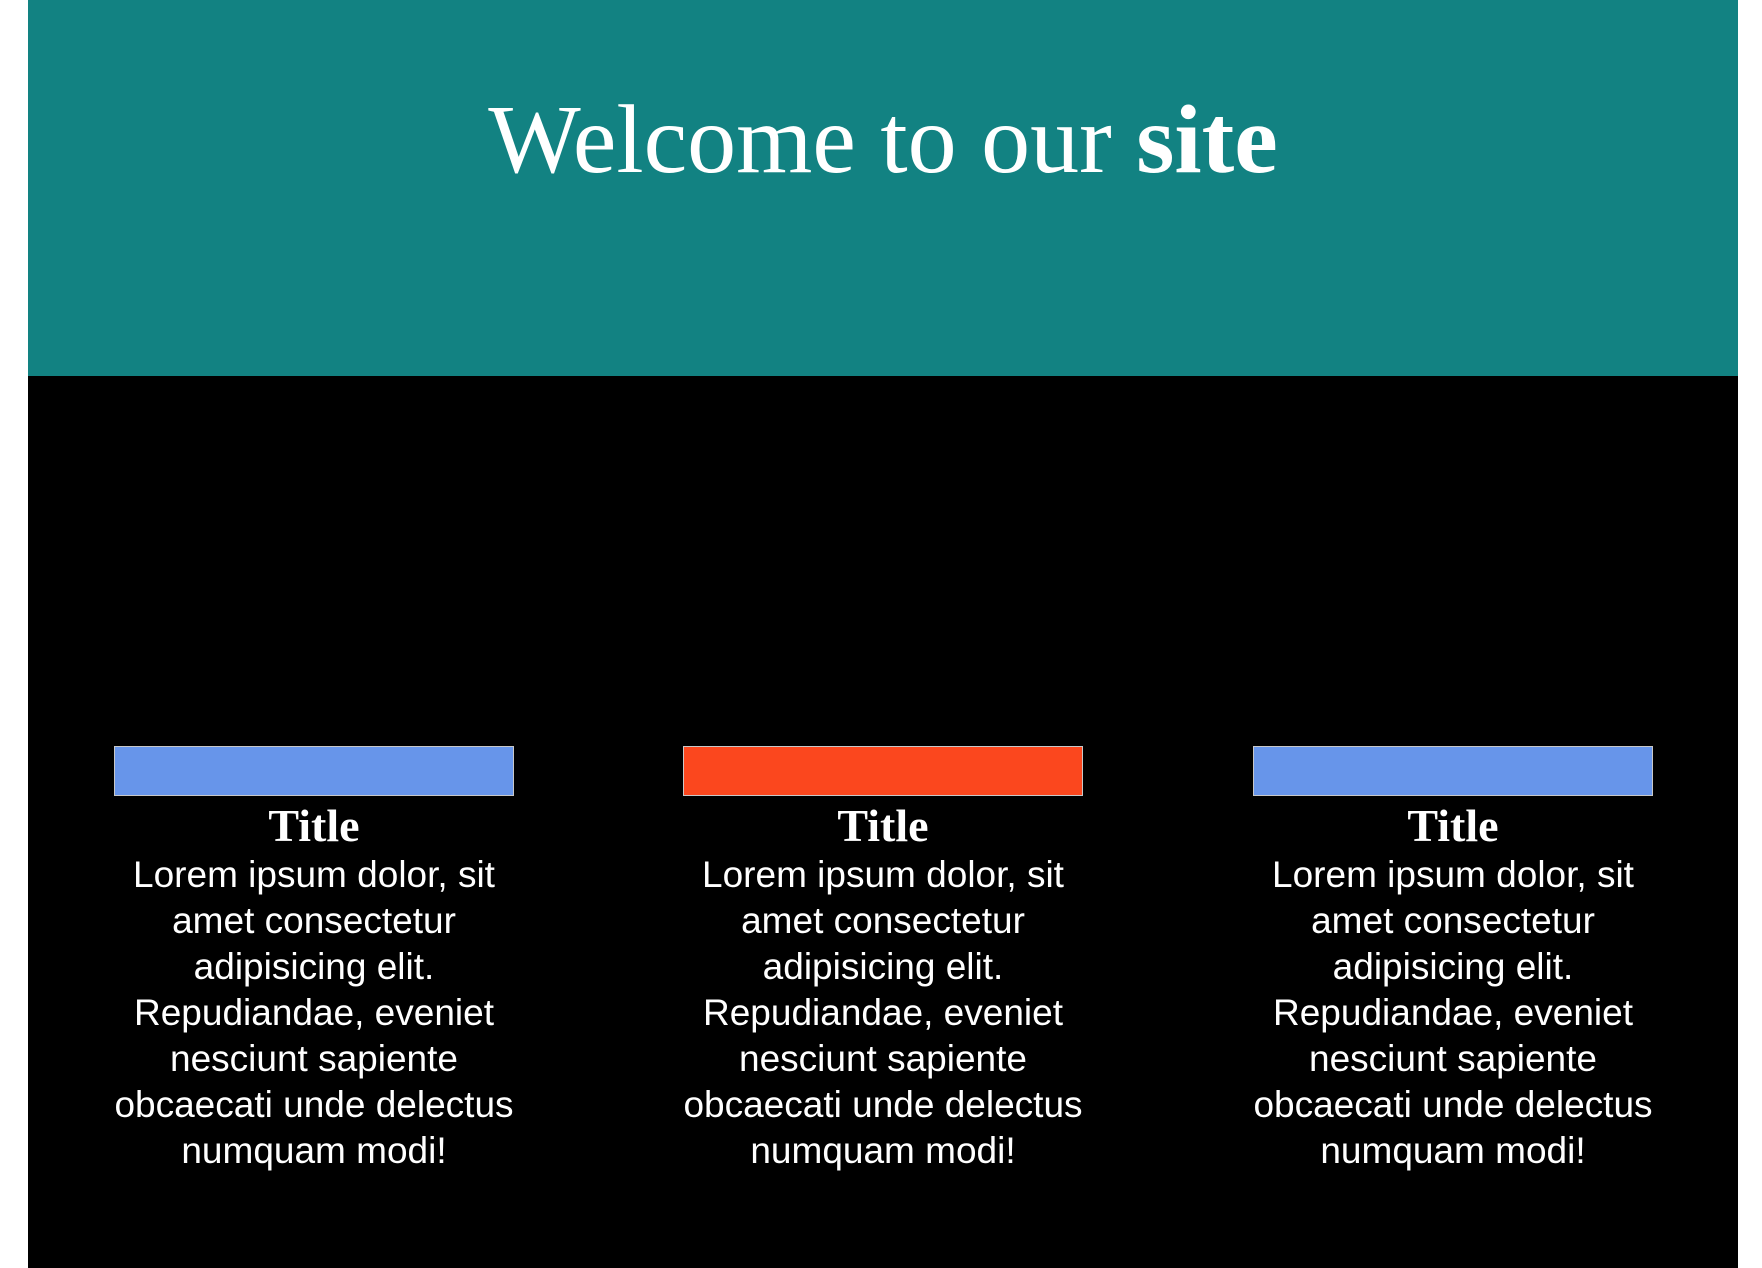  What do you see at coordinates (812, 140) in the screenshot?
I see `page-title-text: Welcome to our` at bounding box center [812, 140].